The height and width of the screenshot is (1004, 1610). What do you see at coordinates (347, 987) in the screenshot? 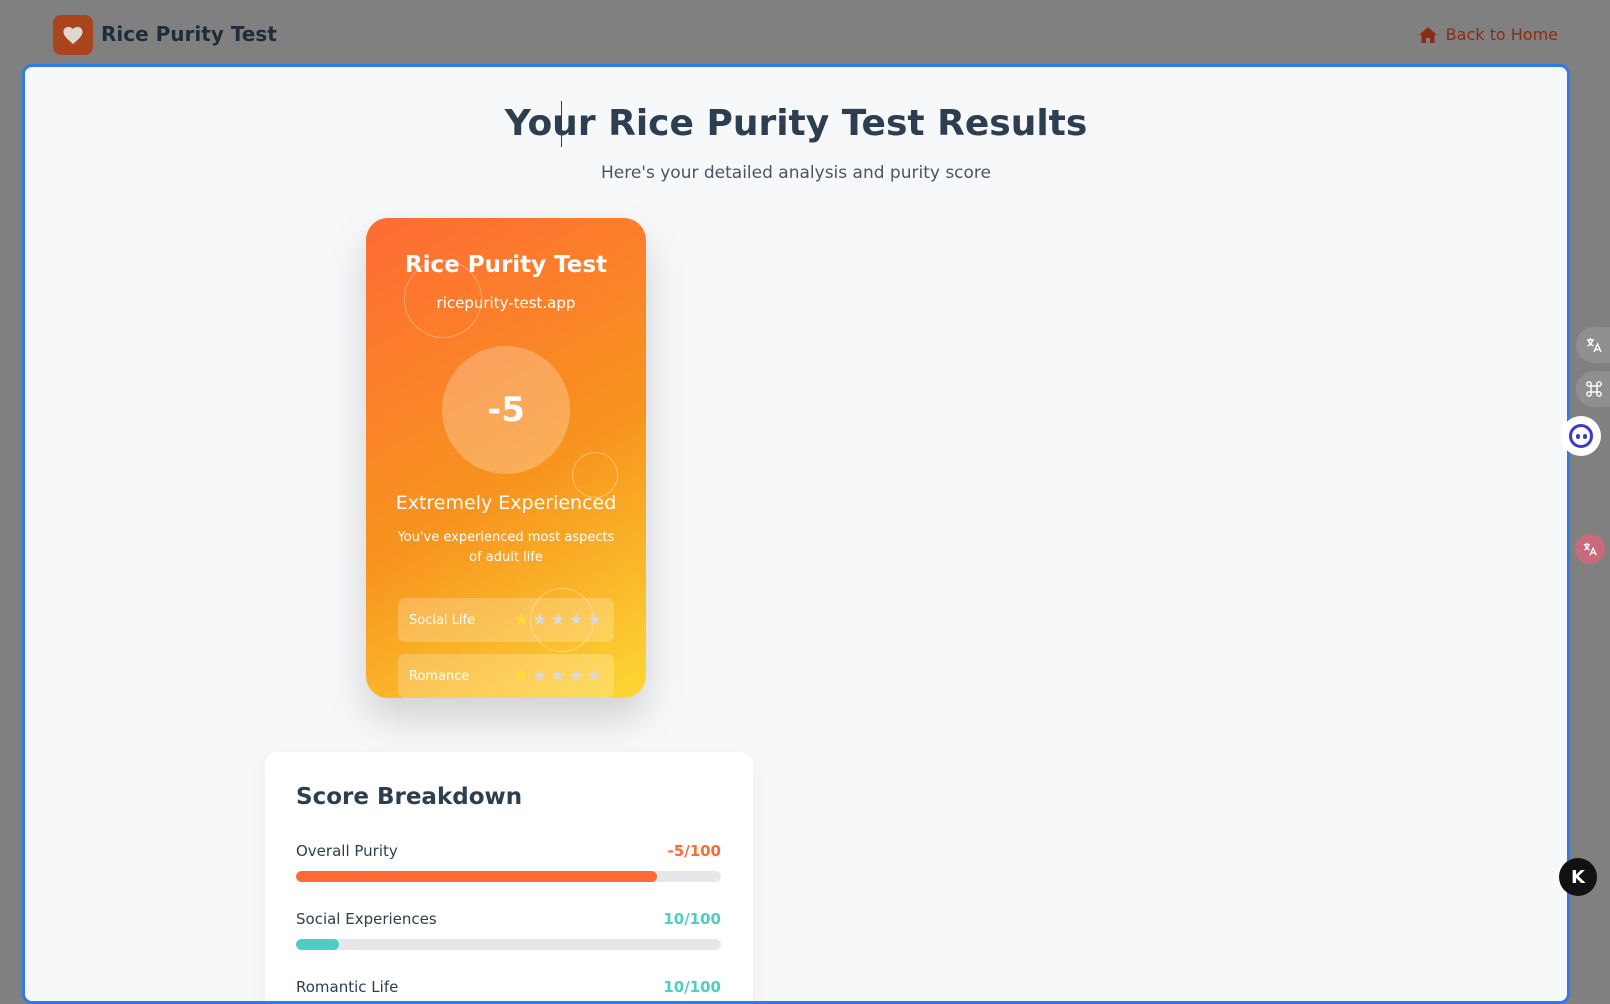
I see `breakdown-label: Romantic Life` at bounding box center [347, 987].